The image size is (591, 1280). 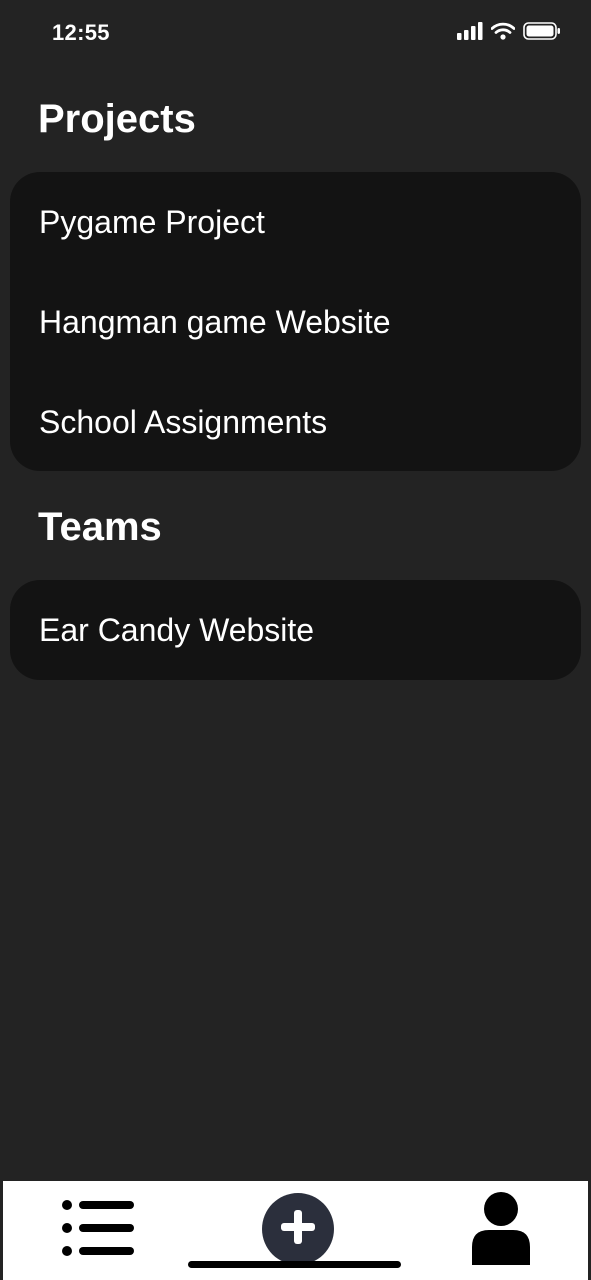 I want to click on teams-title: Teams, so click(x=100, y=527).